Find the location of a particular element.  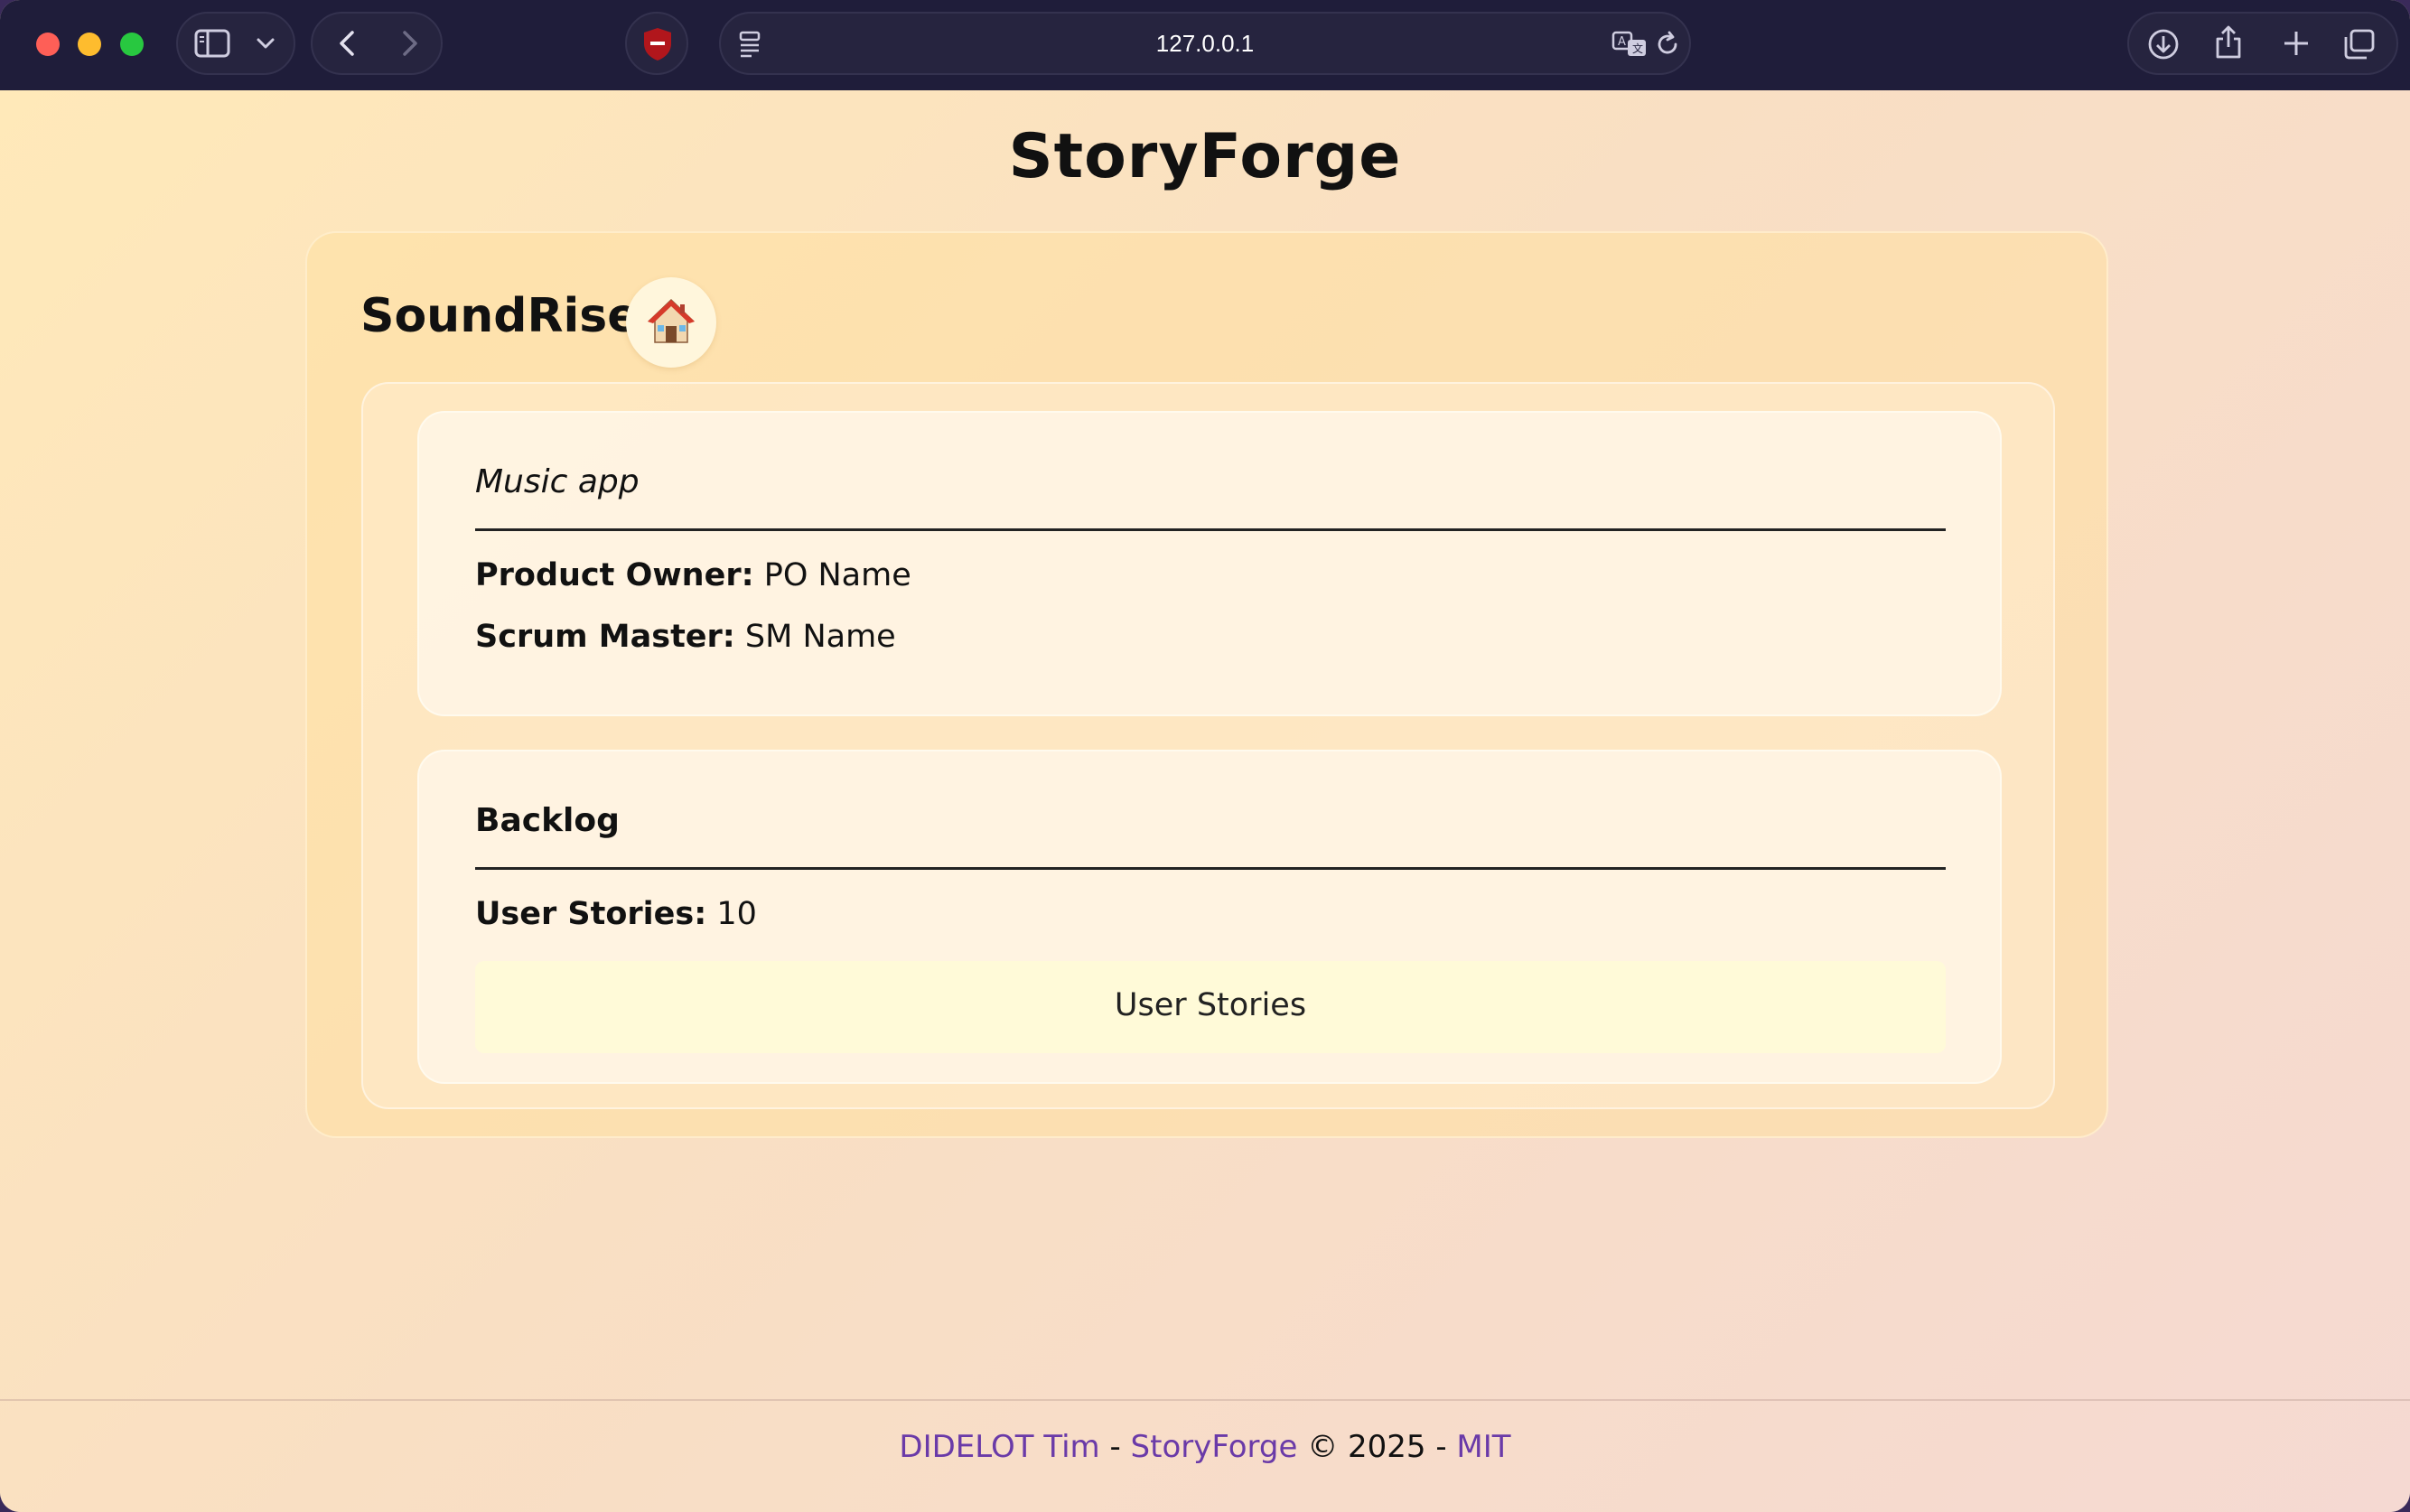

author-link: DIDELOT Tim is located at coordinates (999, 1447).